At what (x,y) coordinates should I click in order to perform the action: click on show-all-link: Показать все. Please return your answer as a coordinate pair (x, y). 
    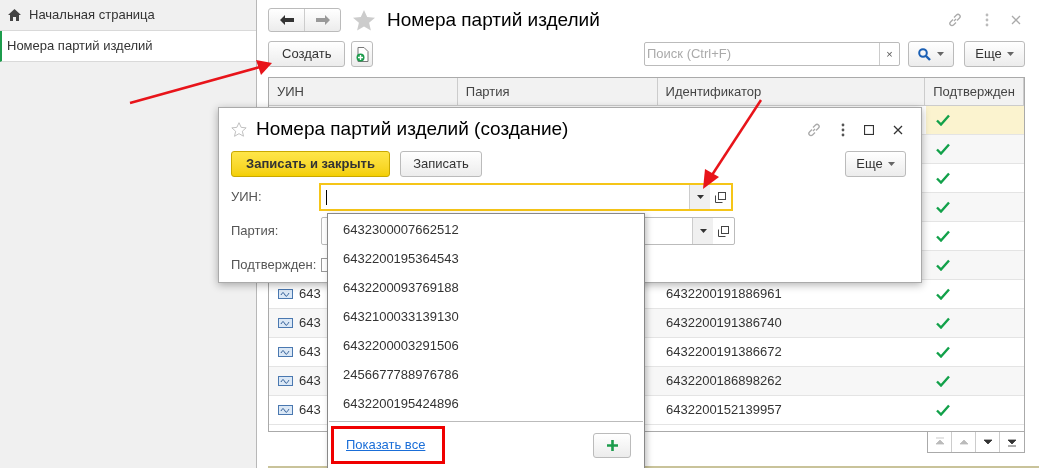
    Looking at the image, I should click on (386, 445).